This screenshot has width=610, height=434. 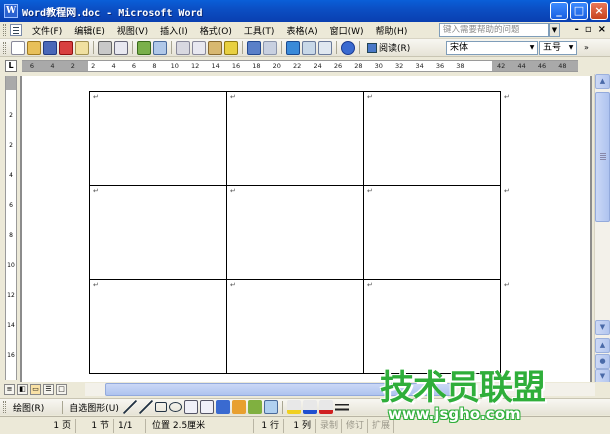 I want to click on fill-color-icon, so click(x=293, y=407).